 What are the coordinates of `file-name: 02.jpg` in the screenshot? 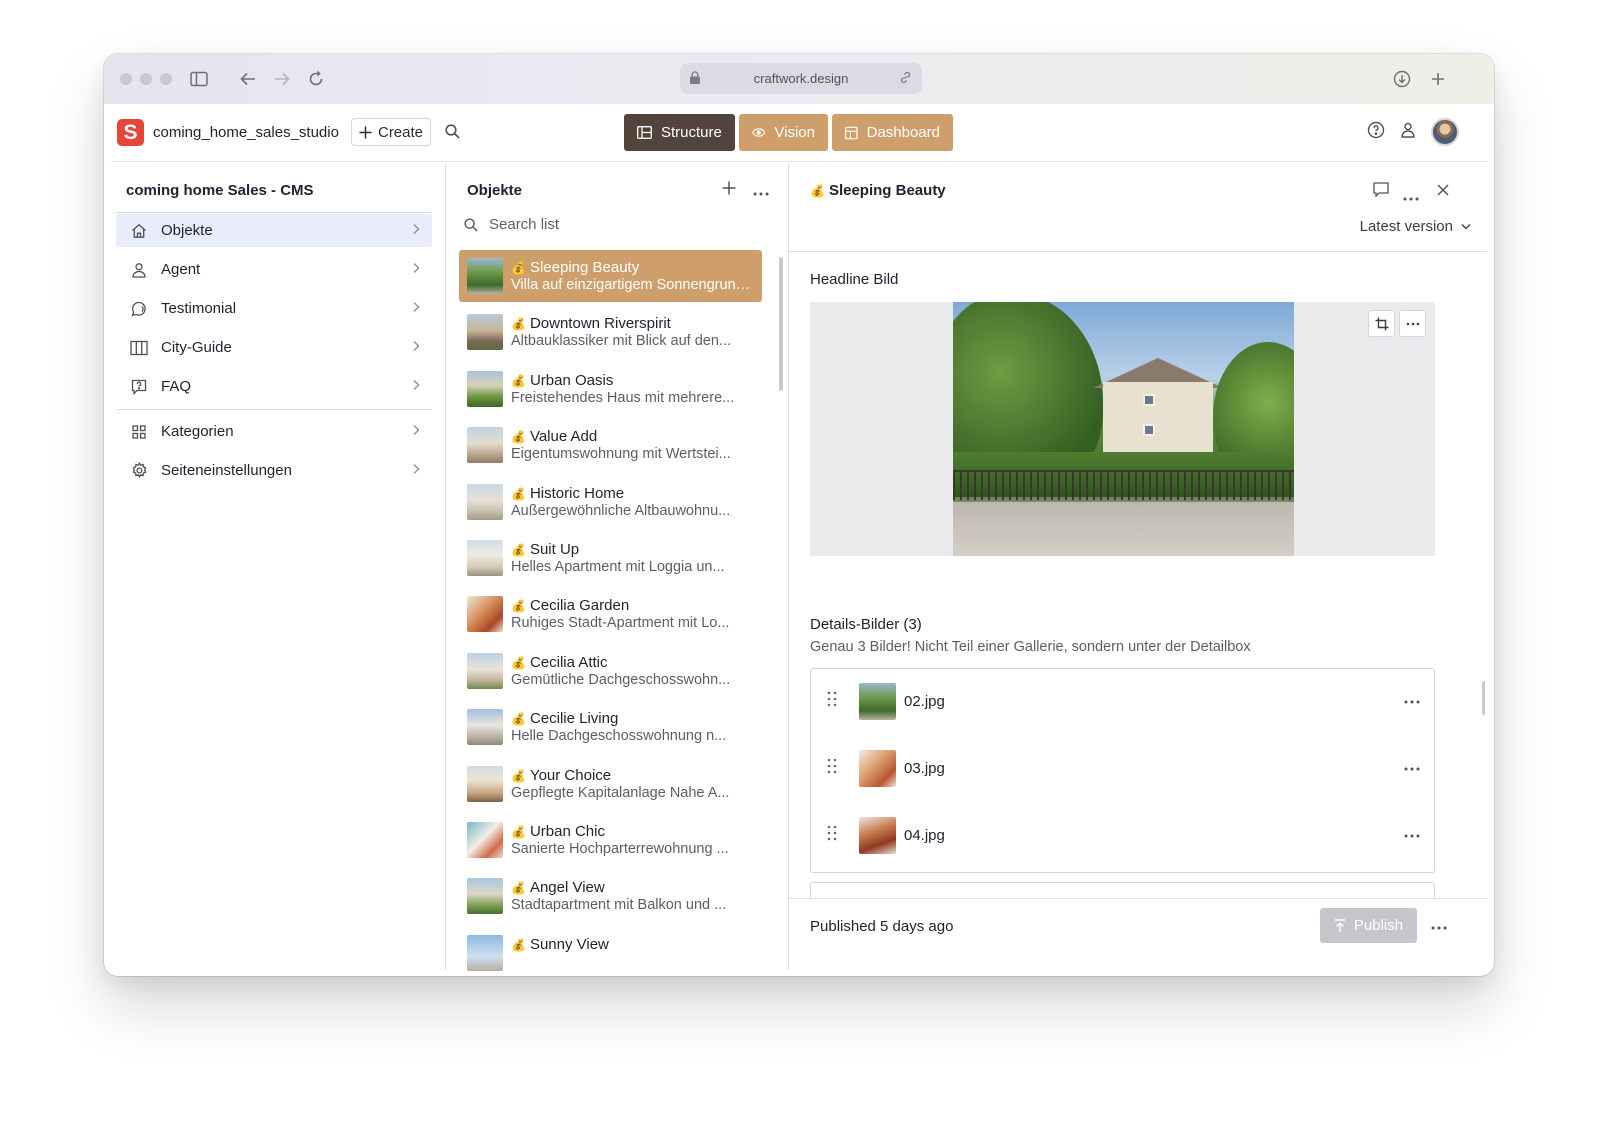 It's located at (924, 701).